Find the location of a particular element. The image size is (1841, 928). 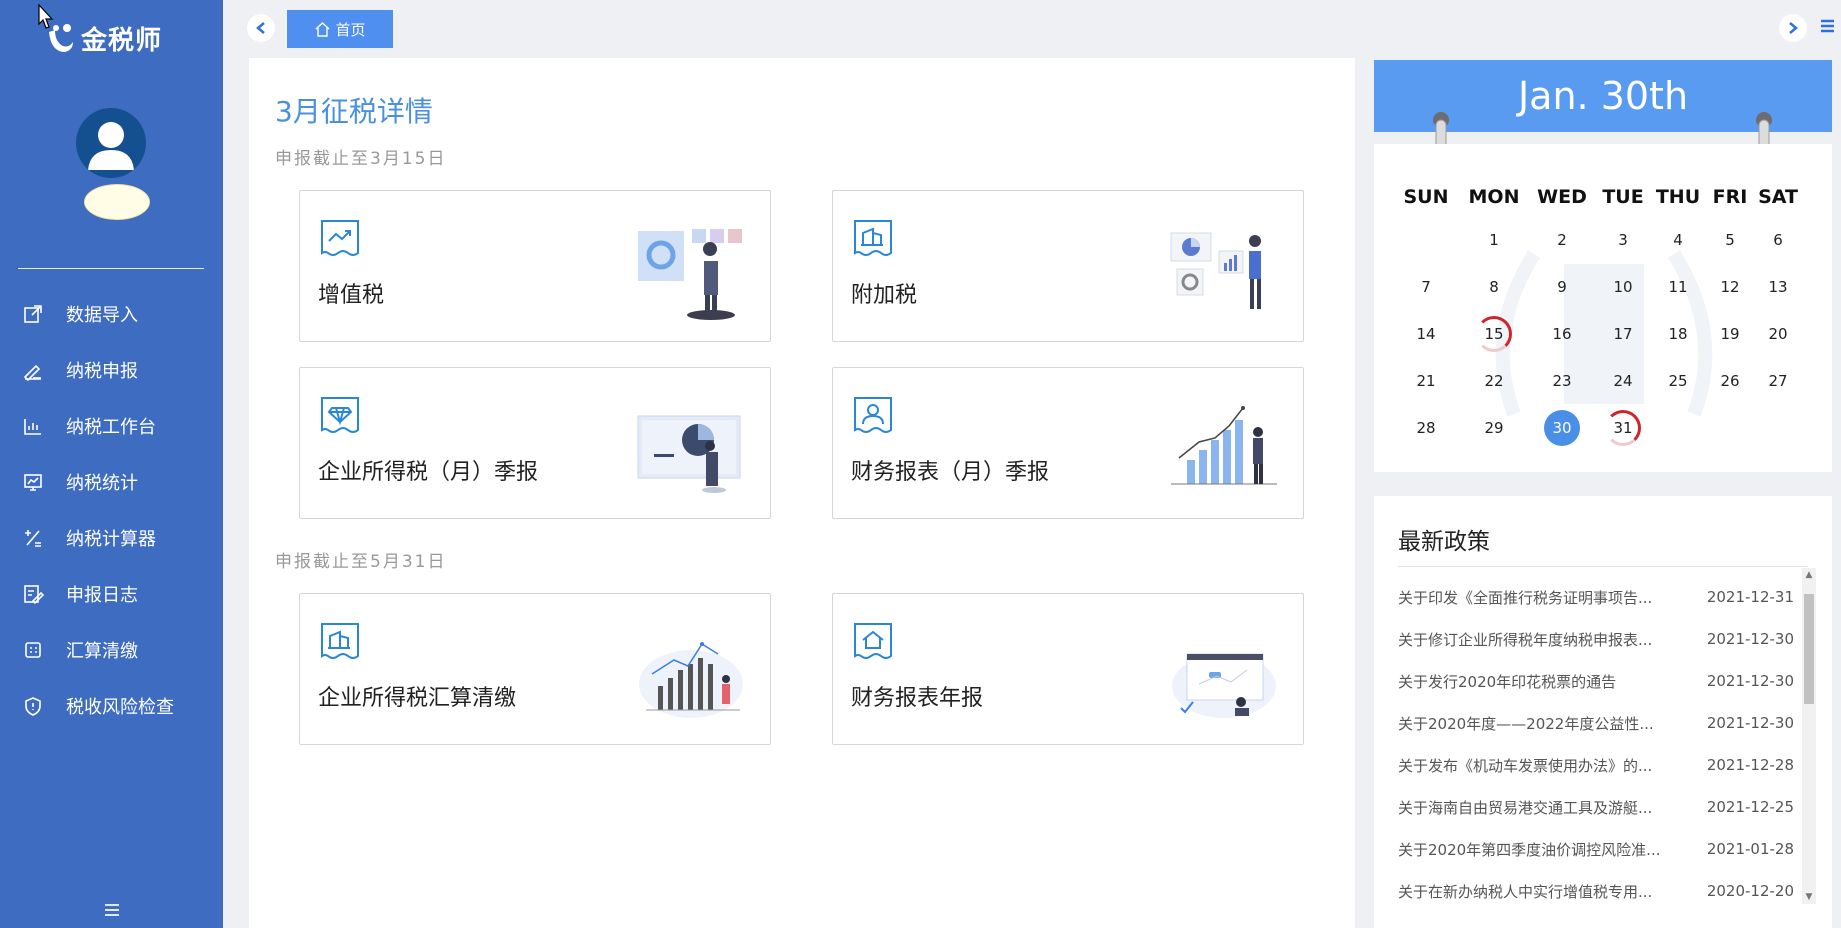

scroll-down-icon: ▼ is located at coordinates (1809, 897).